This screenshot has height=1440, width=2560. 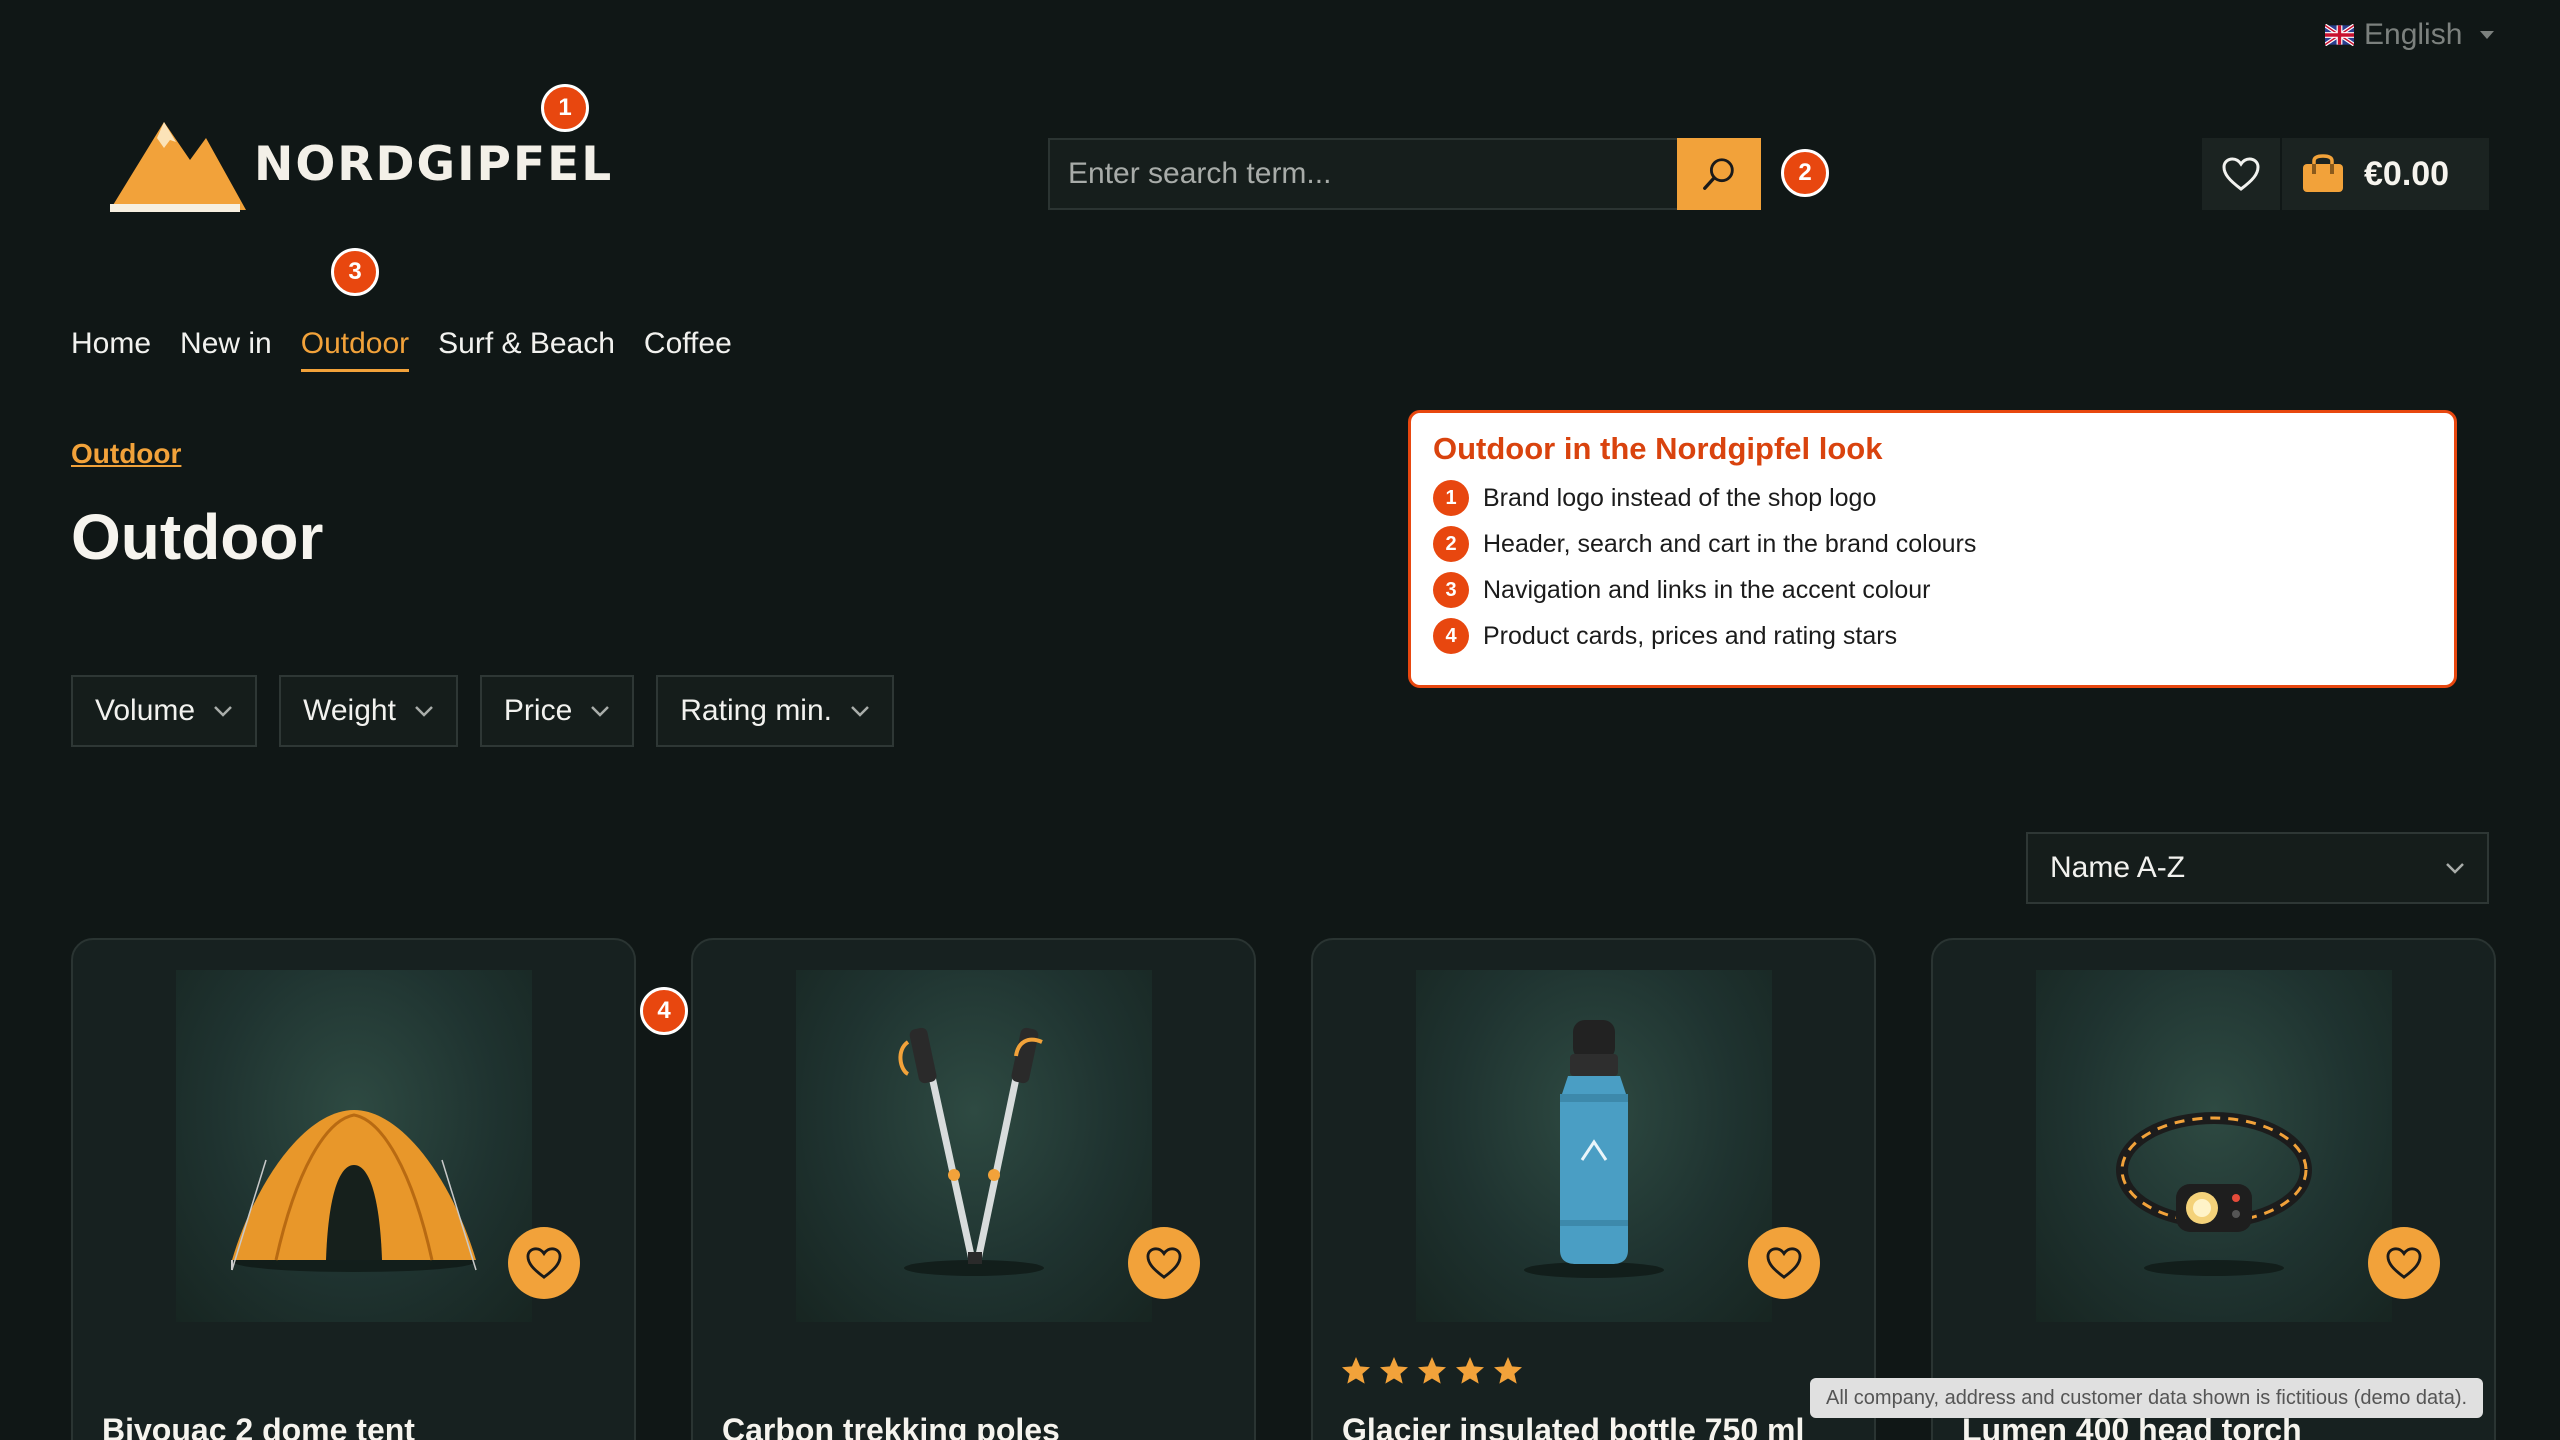 What do you see at coordinates (355, 272) in the screenshot?
I see `callout-marker-3: 3` at bounding box center [355, 272].